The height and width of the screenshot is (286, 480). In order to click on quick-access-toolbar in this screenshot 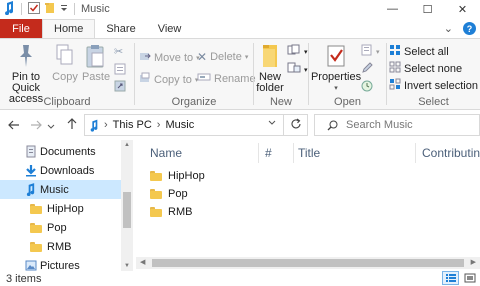, I will do `click(38, 9)`.